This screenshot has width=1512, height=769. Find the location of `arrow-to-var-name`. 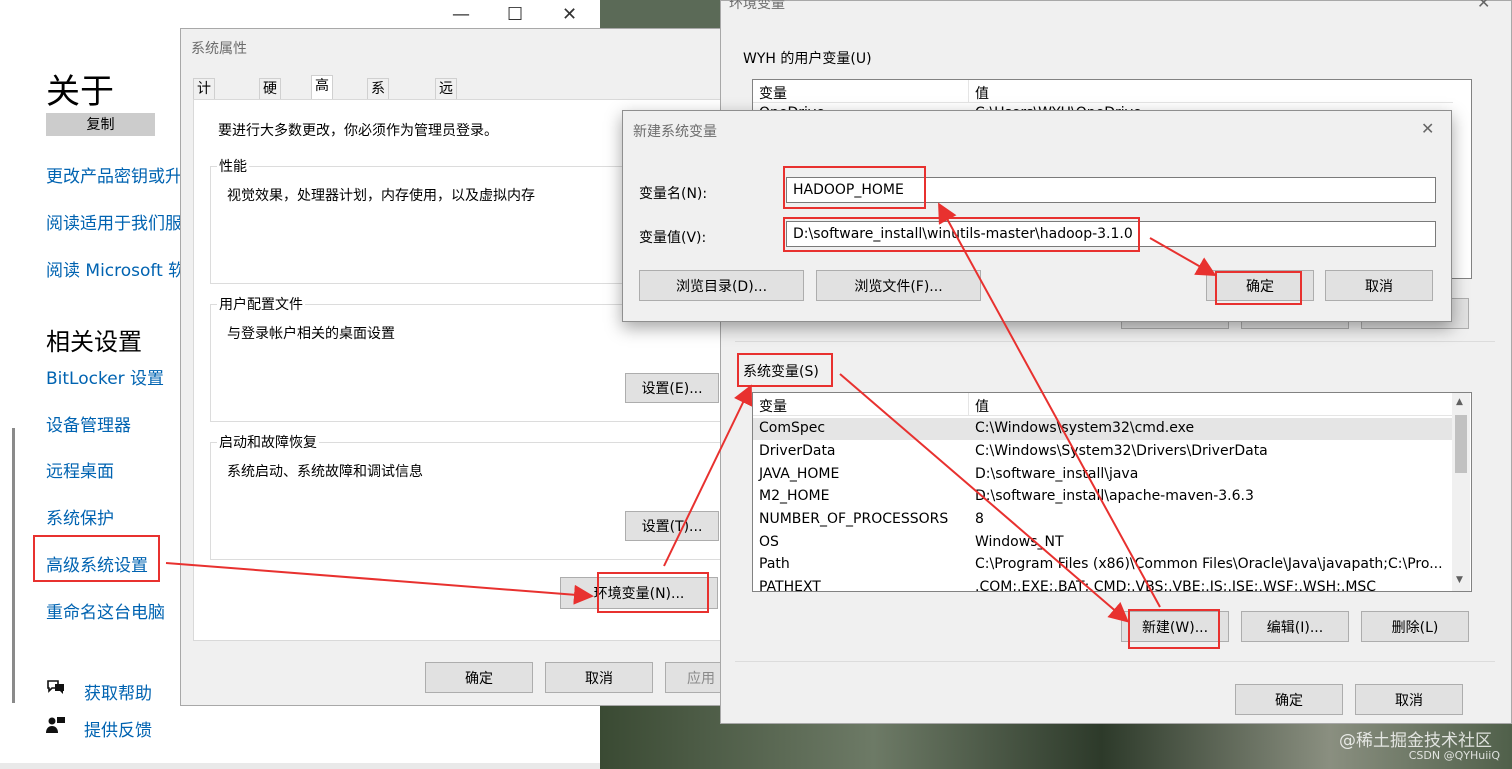

arrow-to-var-name is located at coordinates (1049, 405).